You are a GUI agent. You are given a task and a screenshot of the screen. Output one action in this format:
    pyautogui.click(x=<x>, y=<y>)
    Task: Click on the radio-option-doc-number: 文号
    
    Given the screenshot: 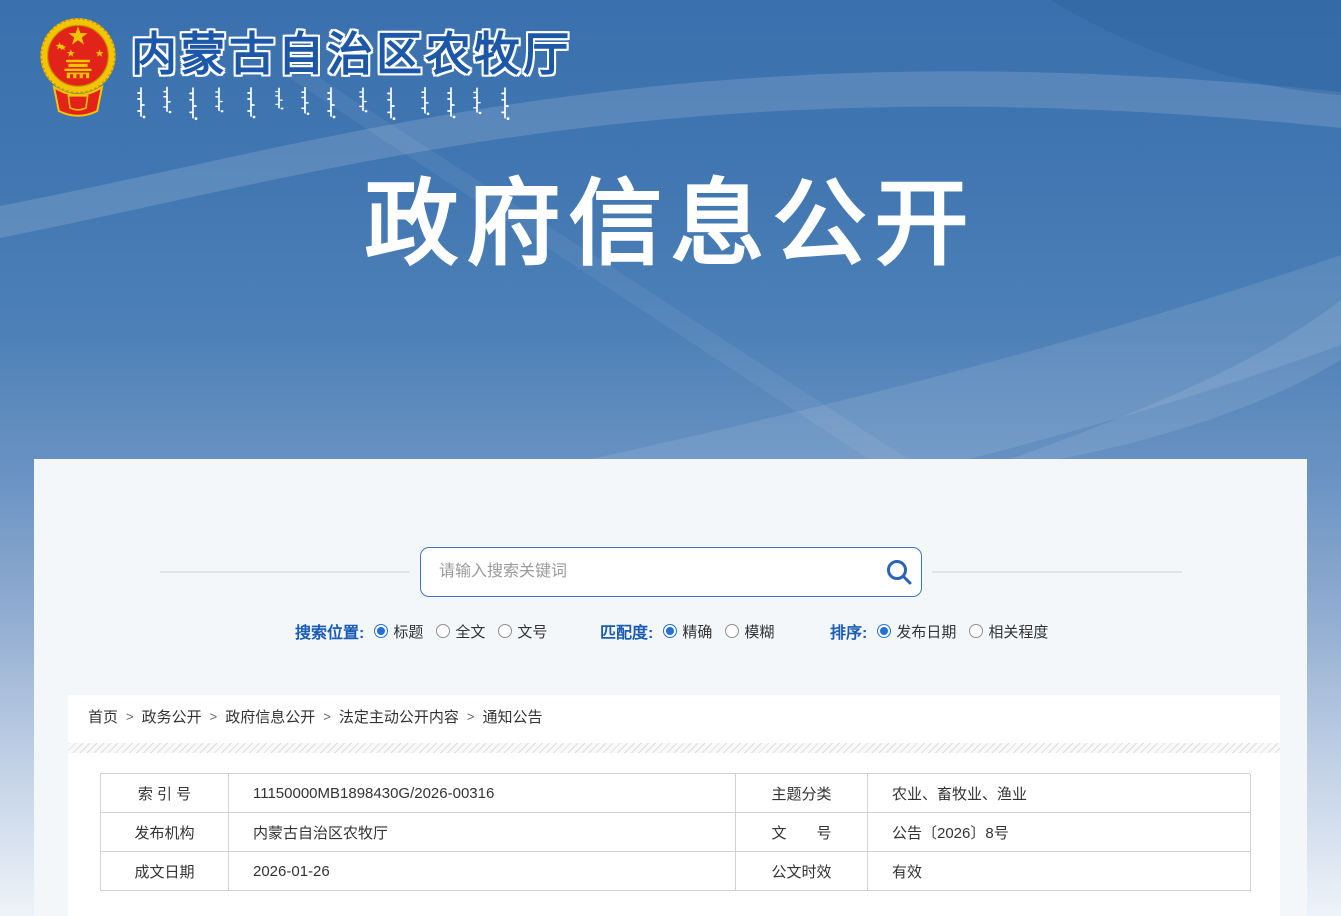 What is the action you would take?
    pyautogui.click(x=522, y=631)
    